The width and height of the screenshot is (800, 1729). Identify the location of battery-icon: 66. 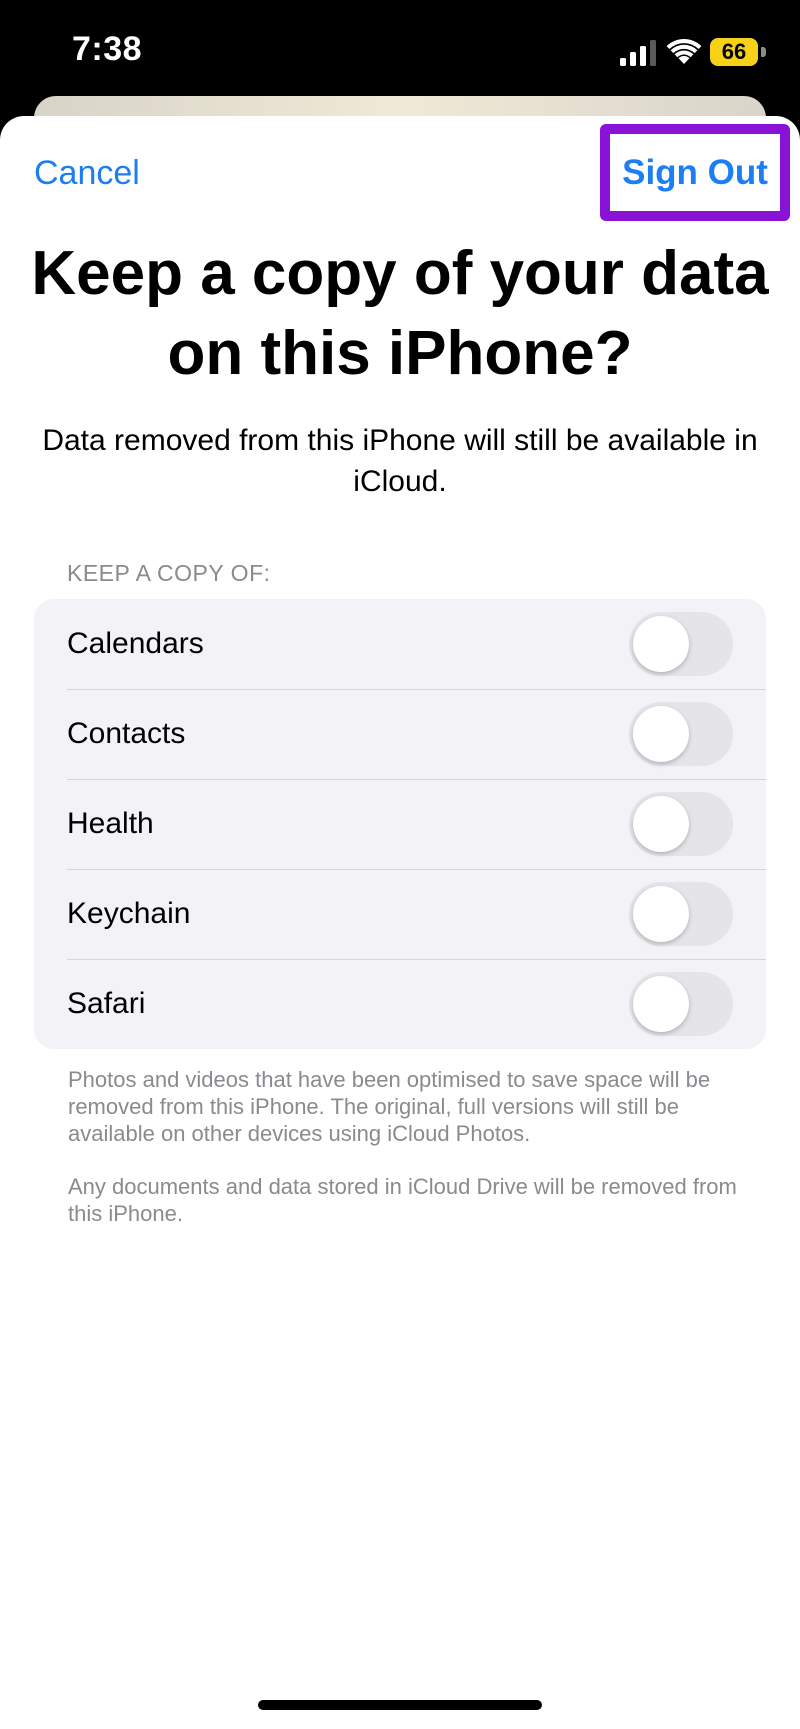
(739, 52).